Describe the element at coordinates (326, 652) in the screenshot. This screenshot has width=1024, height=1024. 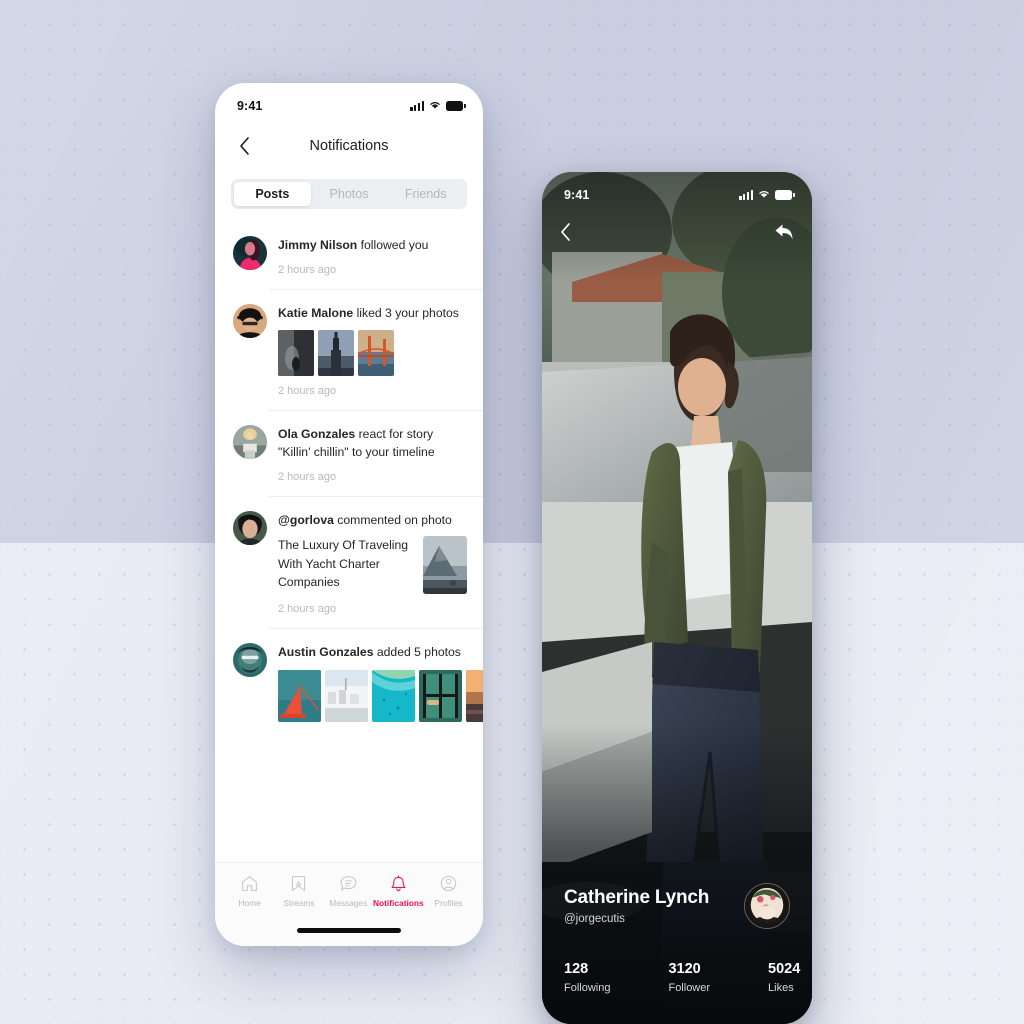
I see `notification-actor: Austin Gonzales` at that location.